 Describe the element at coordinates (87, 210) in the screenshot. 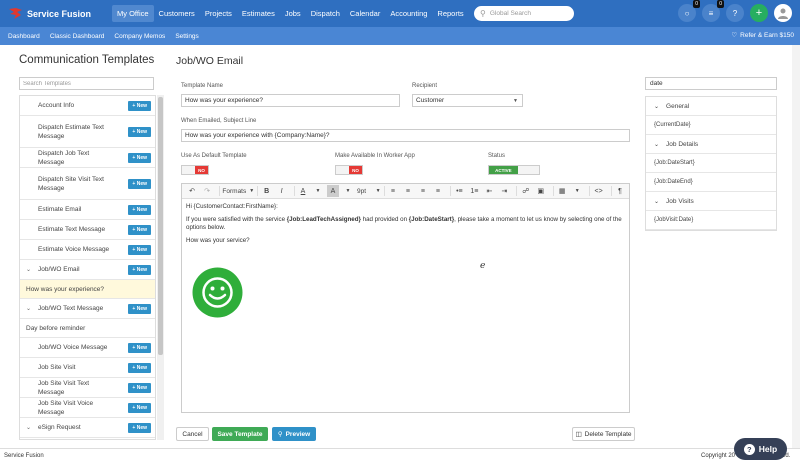

I see `template-category: Estimate Email + New` at that location.